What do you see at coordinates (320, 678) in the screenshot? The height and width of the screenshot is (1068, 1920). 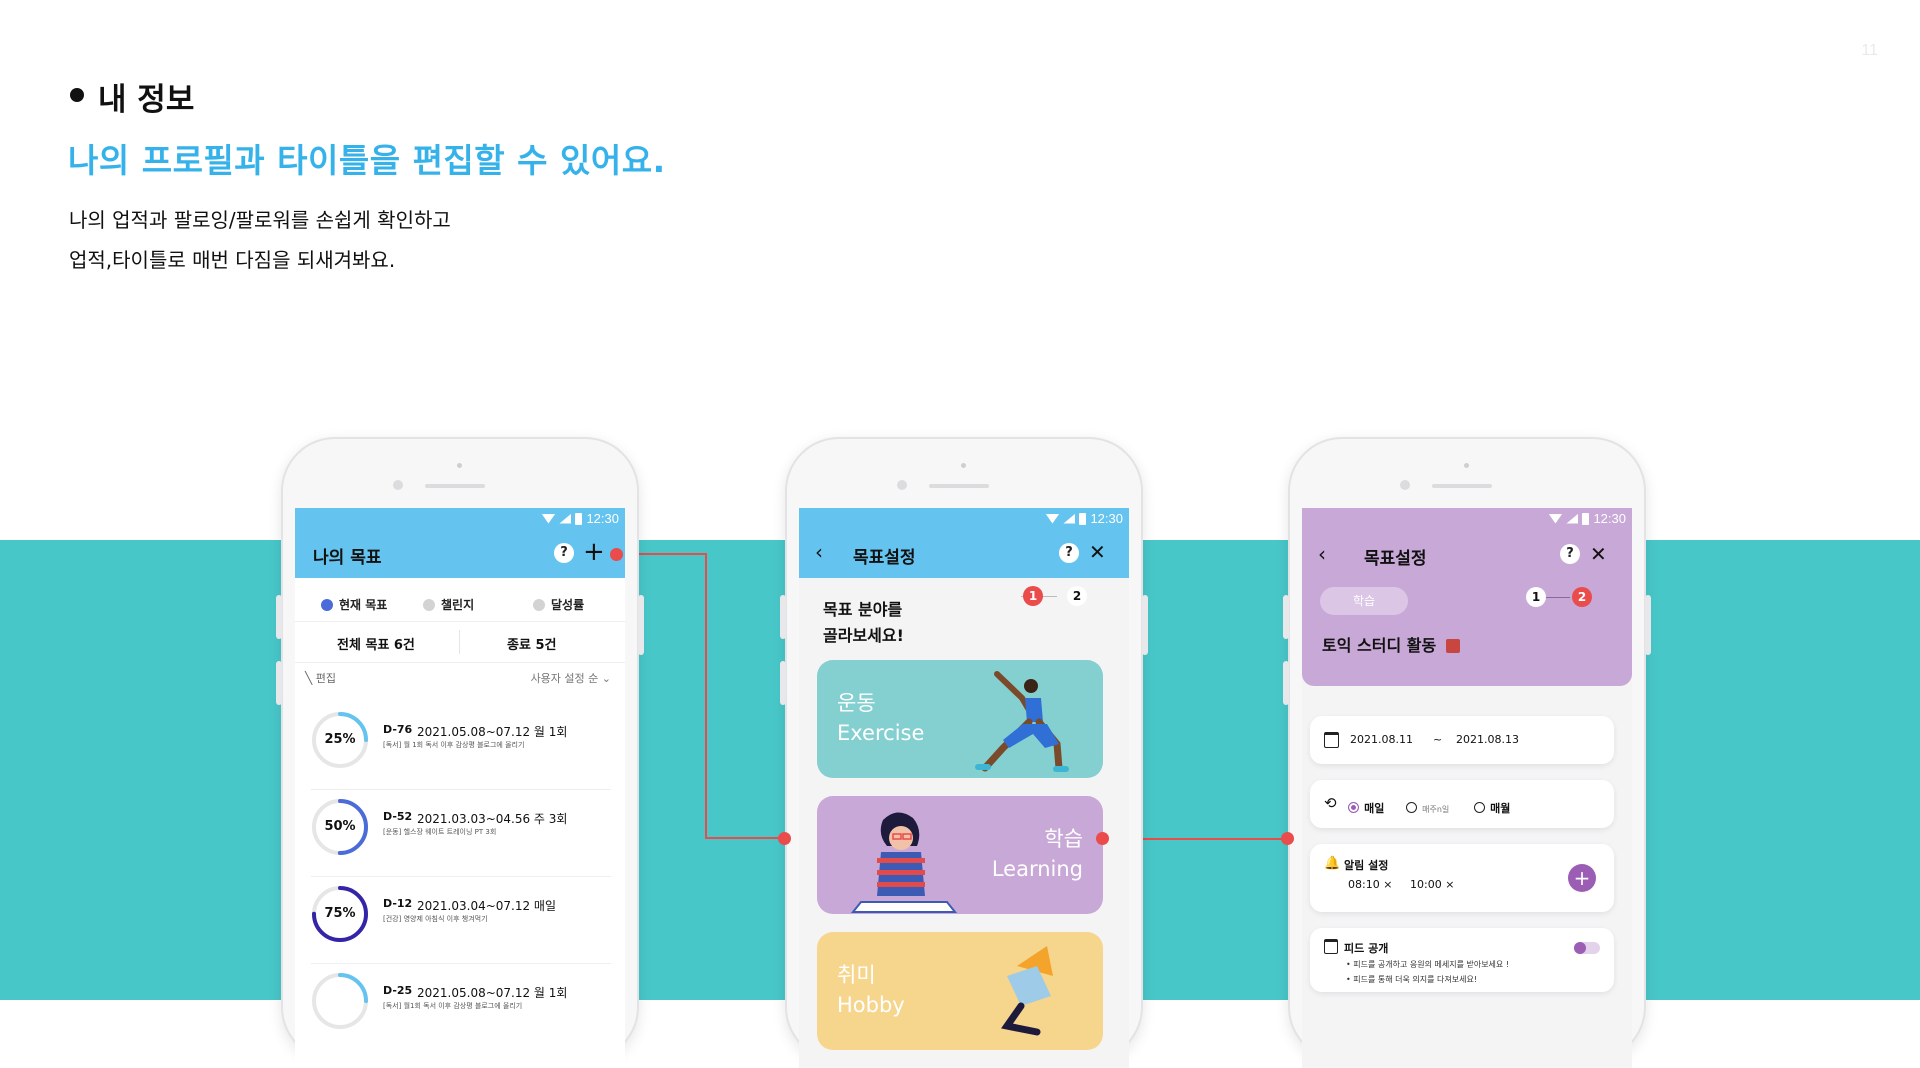 I see `edit-button: ╲ 편집` at bounding box center [320, 678].